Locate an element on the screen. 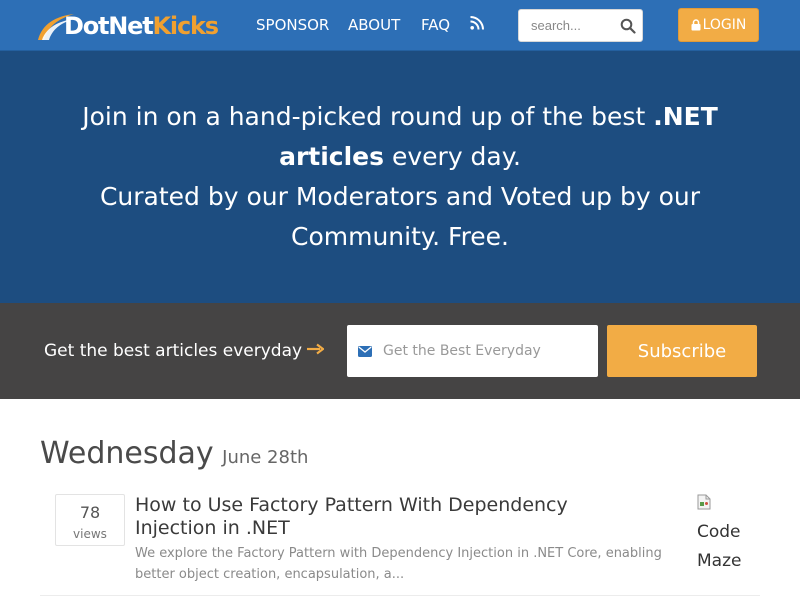  subscribe-button: Subscribe is located at coordinates (682, 351).